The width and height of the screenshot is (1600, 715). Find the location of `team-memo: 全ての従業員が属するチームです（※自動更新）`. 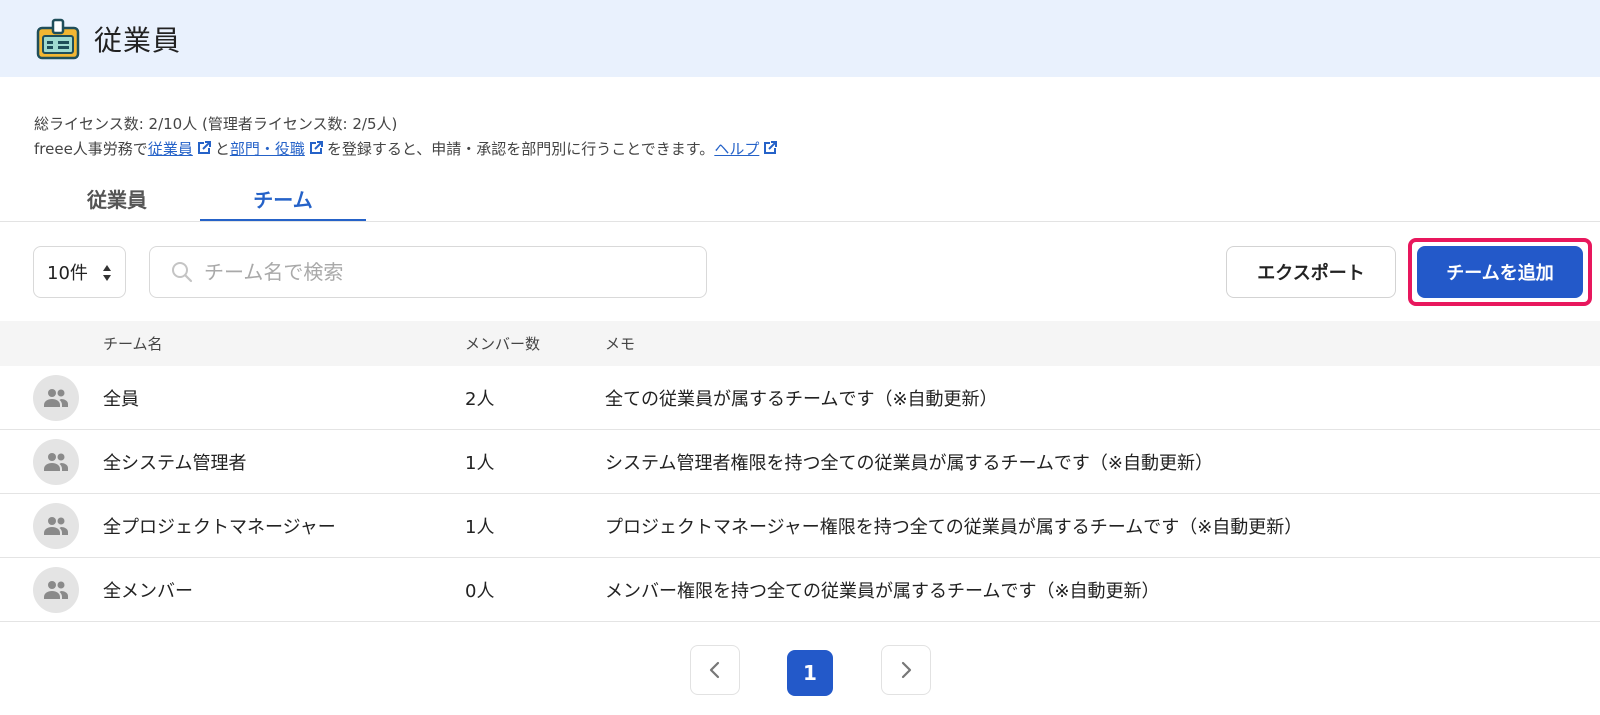

team-memo: 全ての従業員が属するチームです（※自動更新） is located at coordinates (801, 399).